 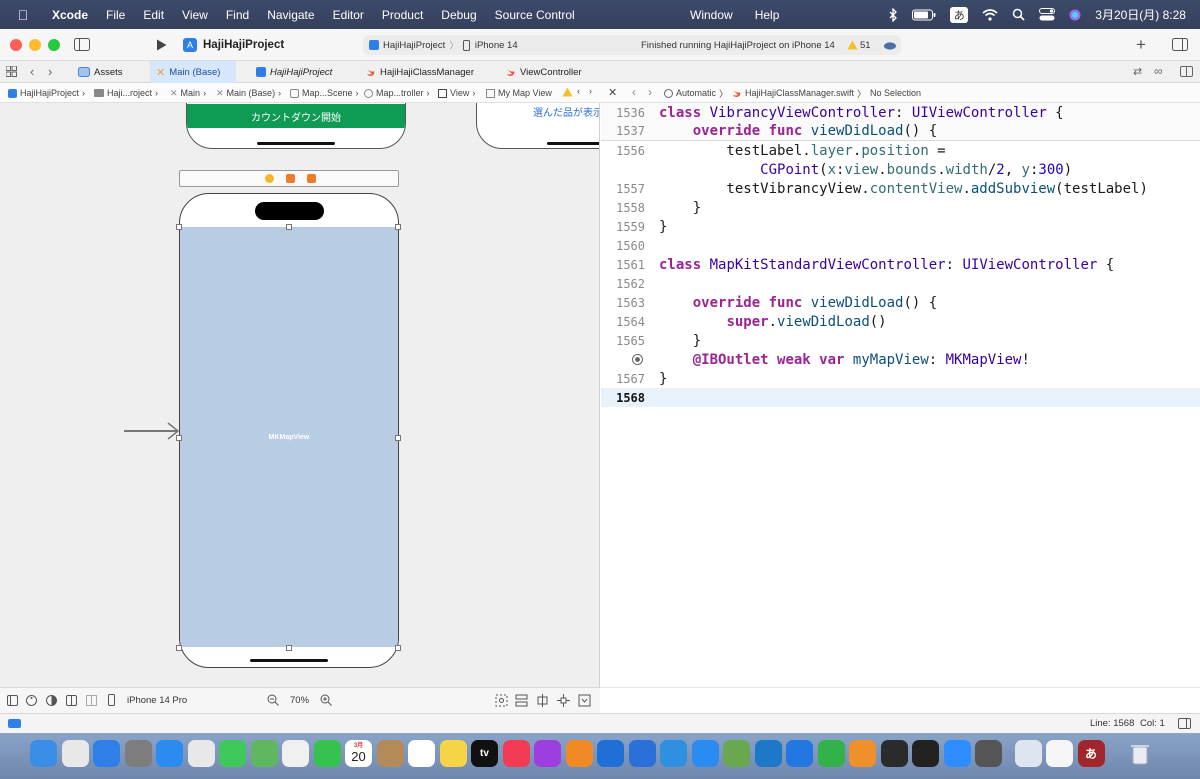 What do you see at coordinates (895, 93) in the screenshot?
I see `editor-jumpbar-selection: No Selection` at bounding box center [895, 93].